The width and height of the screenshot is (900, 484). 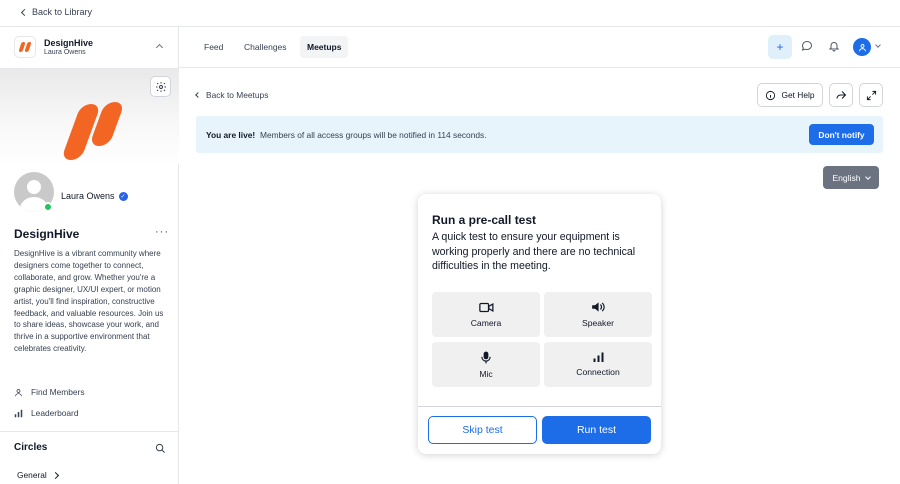 What do you see at coordinates (123, 196) in the screenshot?
I see `verified-badge-icon: ✓` at bounding box center [123, 196].